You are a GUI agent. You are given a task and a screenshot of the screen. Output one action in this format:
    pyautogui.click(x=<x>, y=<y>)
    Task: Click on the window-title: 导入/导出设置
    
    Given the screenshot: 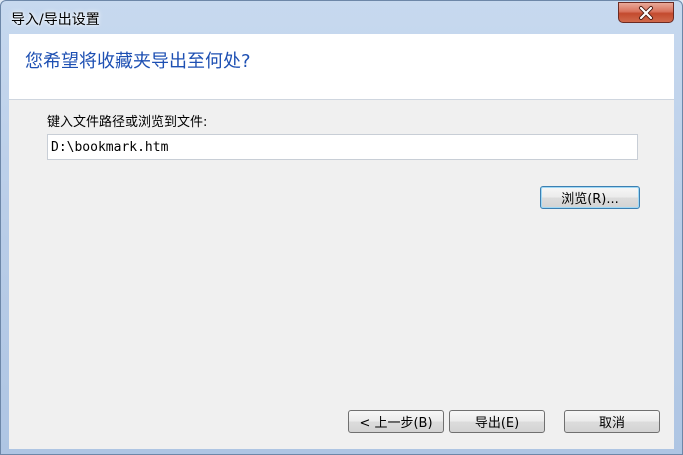 What is the action you would take?
    pyautogui.click(x=55, y=20)
    